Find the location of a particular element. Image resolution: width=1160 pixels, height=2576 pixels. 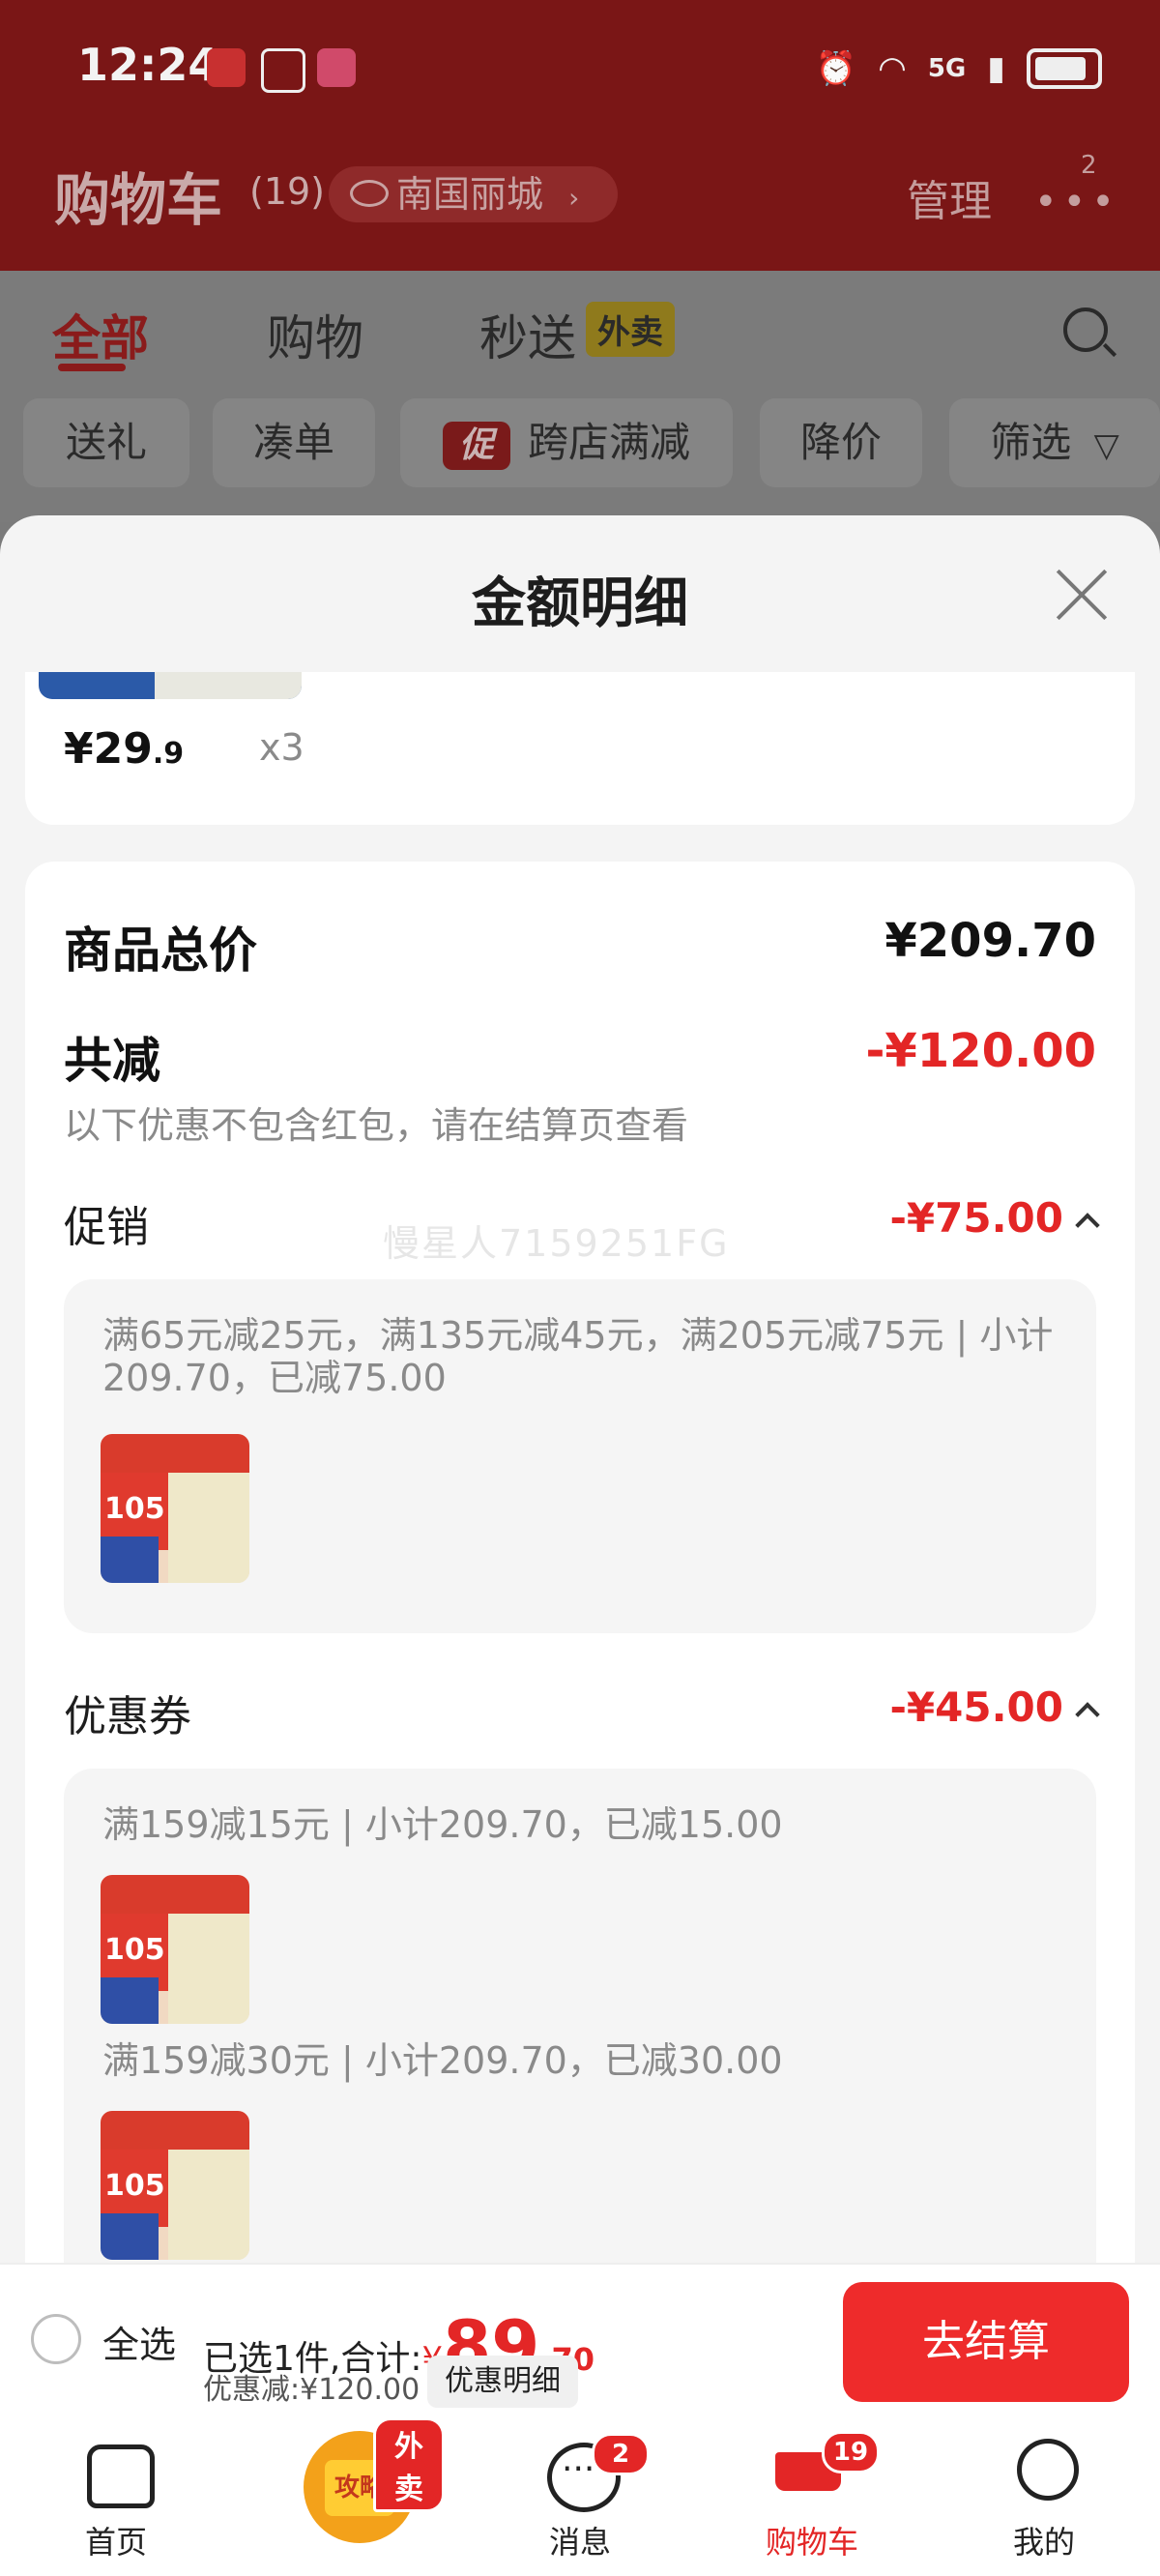

home-icon is located at coordinates (121, 2476).